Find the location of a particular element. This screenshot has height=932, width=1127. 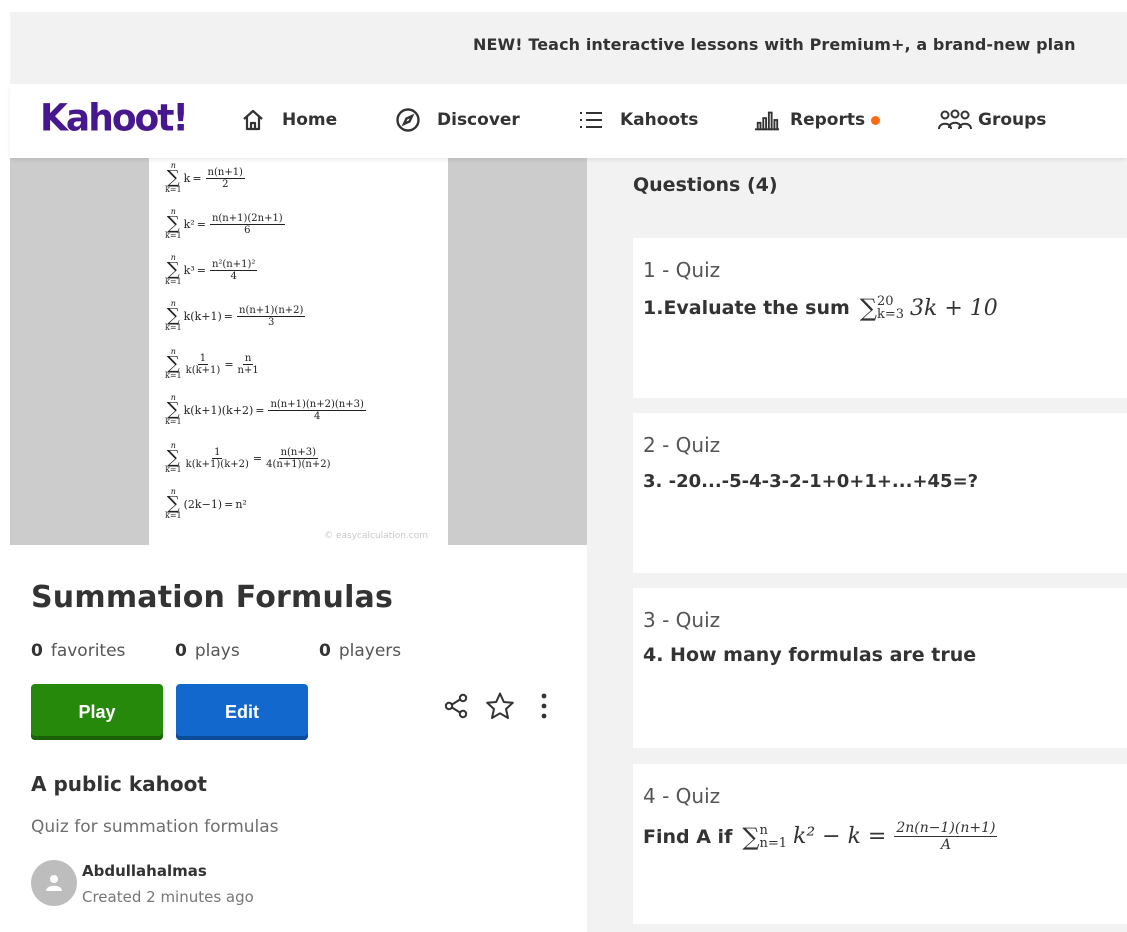

question-math: ∑ 20 k=3 3k + 10 is located at coordinates (928, 308).